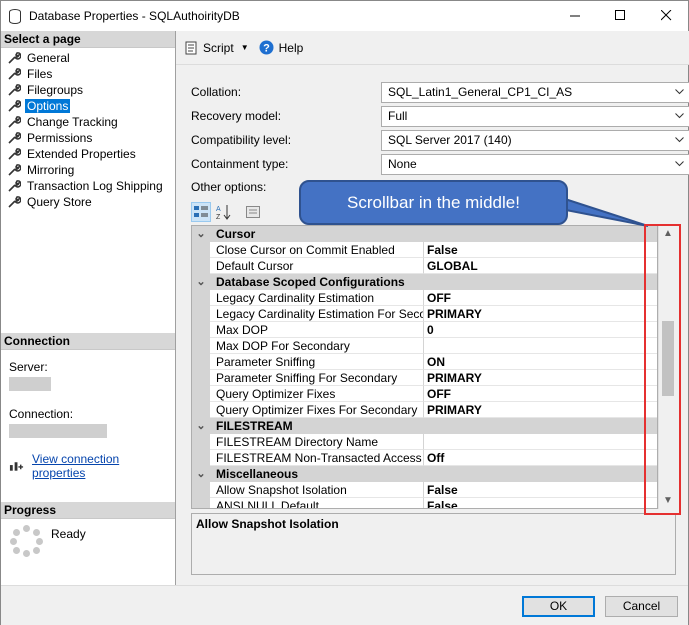 The image size is (689, 625). I want to click on recovery-row: Recovery model: Full, so click(440, 116).